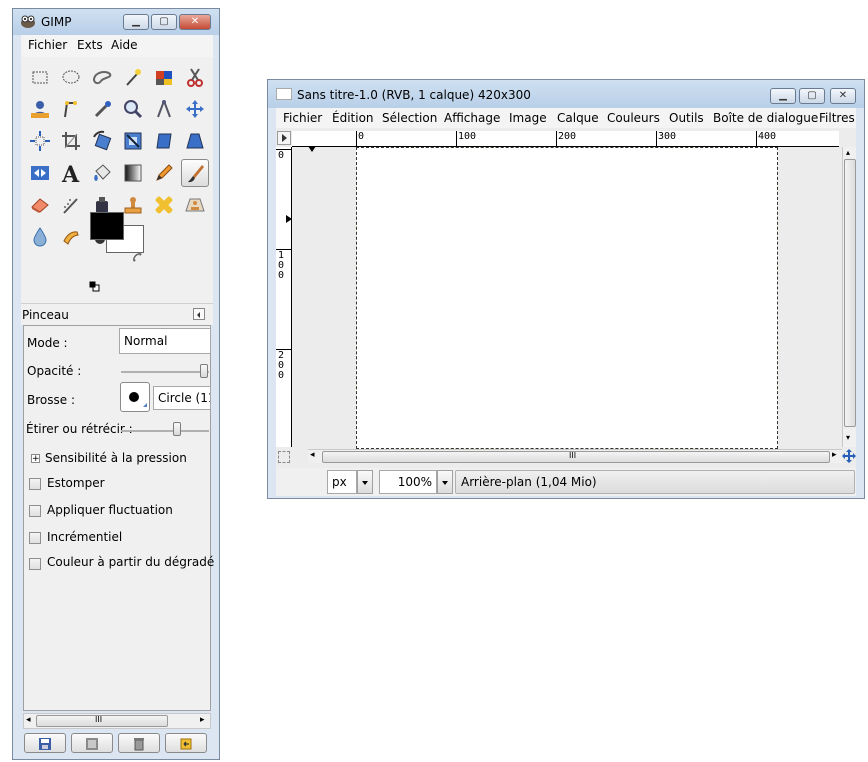 The width and height of the screenshot is (868, 762). I want to click on menu-exts: Exts, so click(90, 45).